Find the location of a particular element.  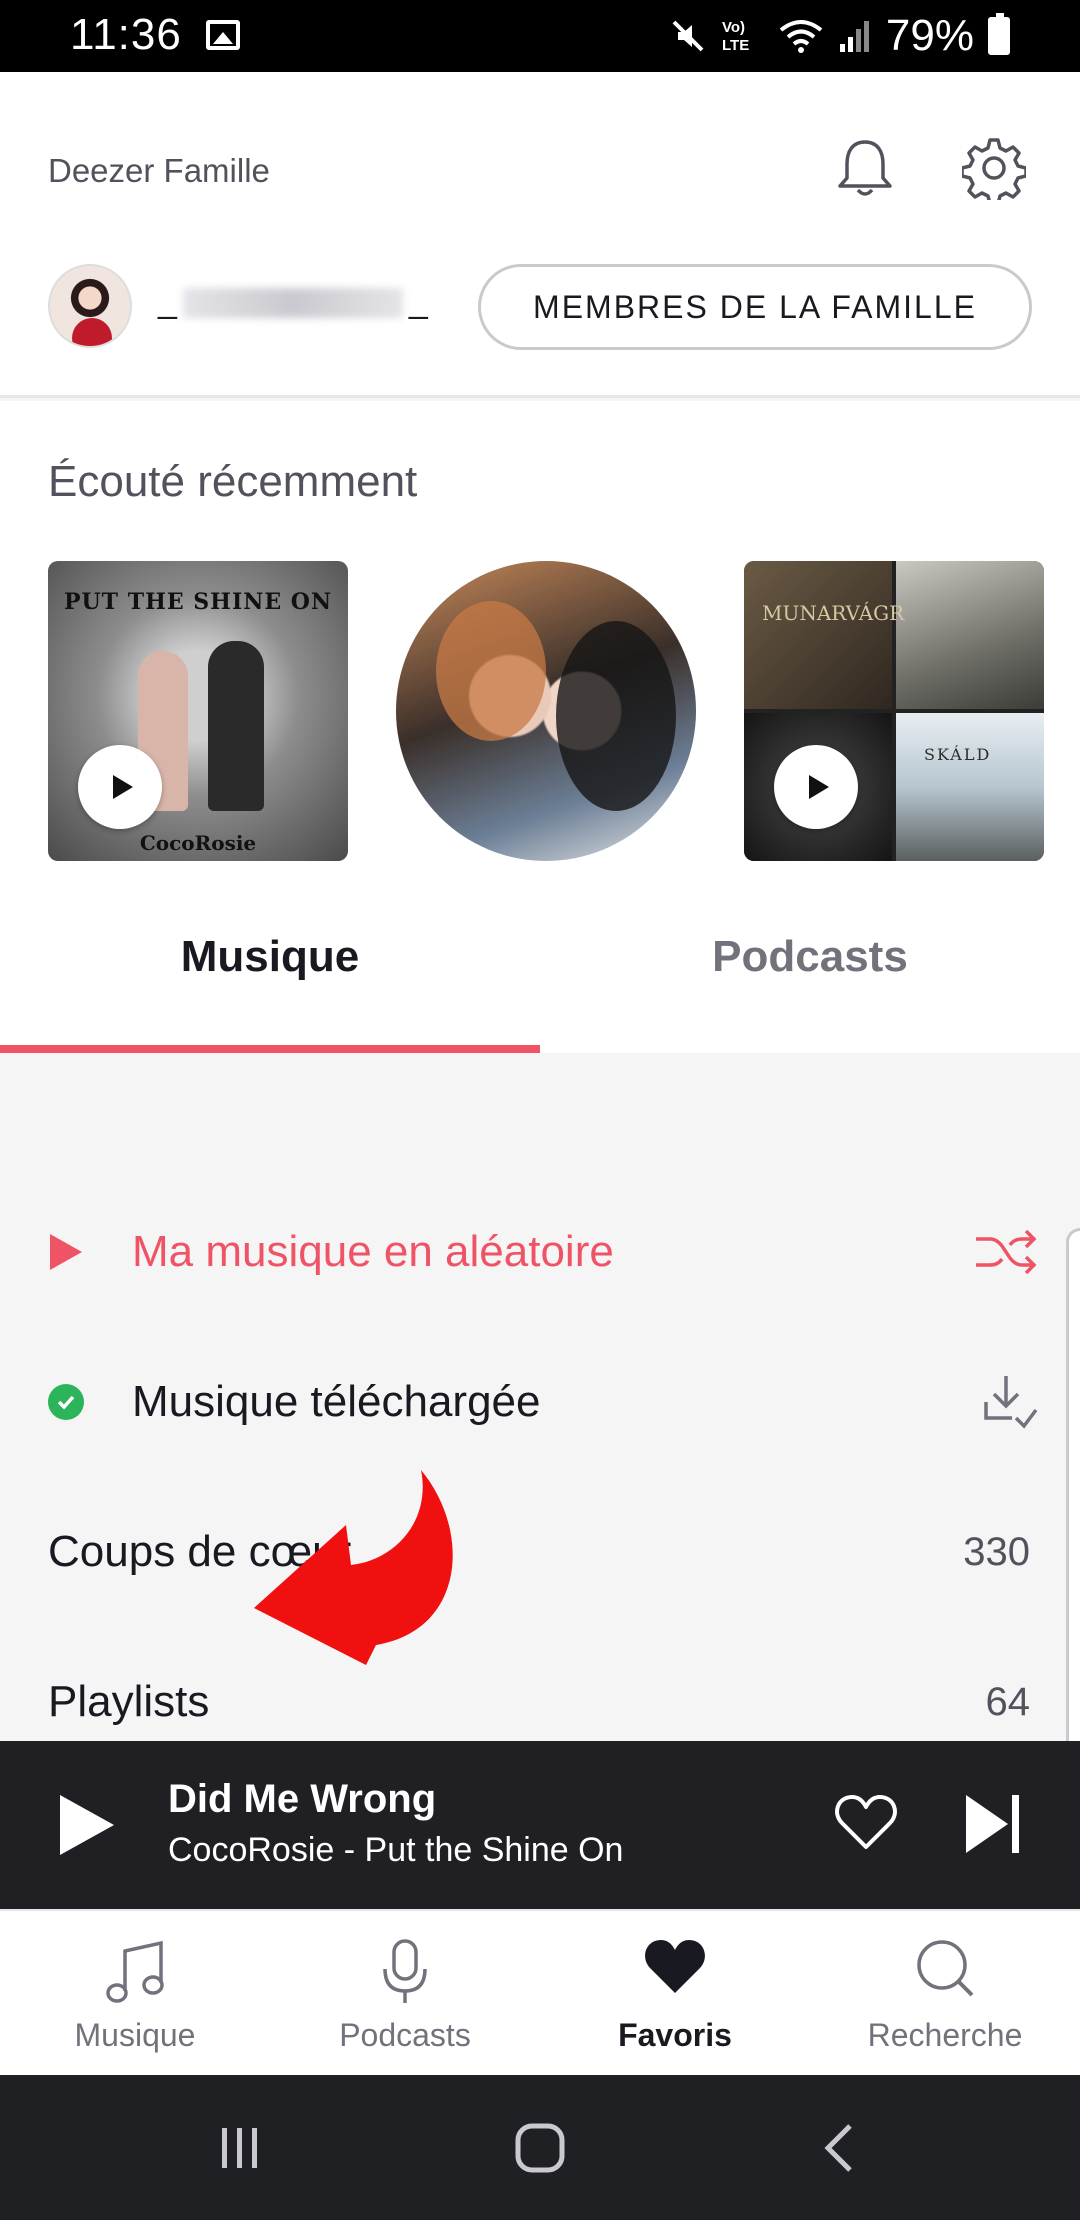

content-tabs: Musique Podcasts is located at coordinates (540, 957).